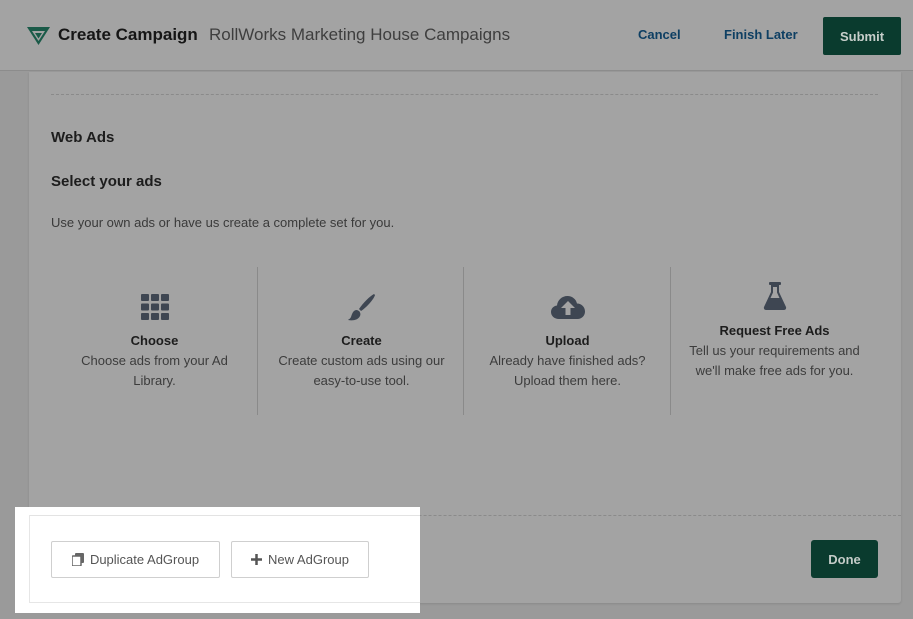 Image resolution: width=913 pixels, height=619 pixels. What do you see at coordinates (106, 181) in the screenshot?
I see `select-ads-heading: Select your ads` at bounding box center [106, 181].